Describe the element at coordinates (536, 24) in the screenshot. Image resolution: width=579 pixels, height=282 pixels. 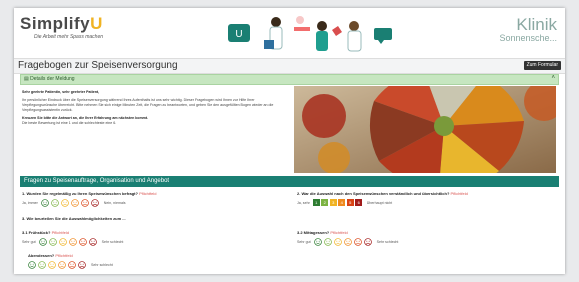
I see `klinik-name: Klinik` at that location.